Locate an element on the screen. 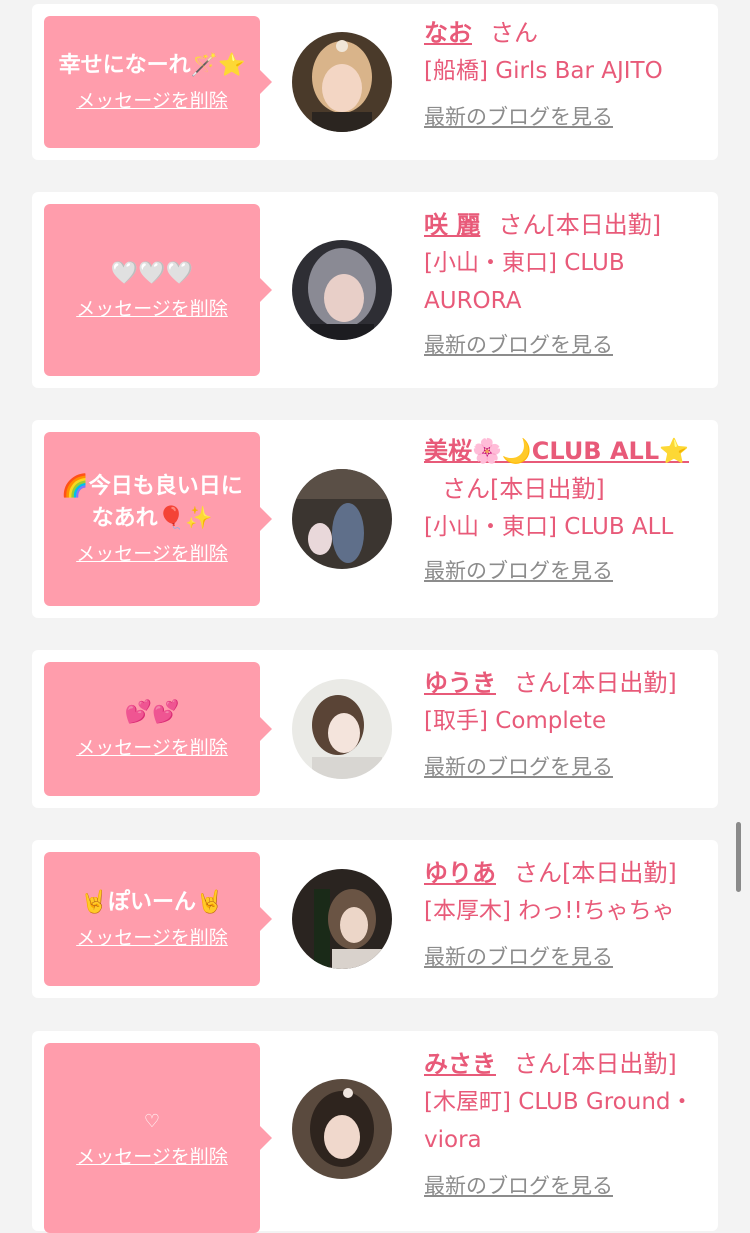 Image resolution: width=750 pixels, height=1233 pixels. message-text: 🤍🤍🤍 is located at coordinates (152, 273).